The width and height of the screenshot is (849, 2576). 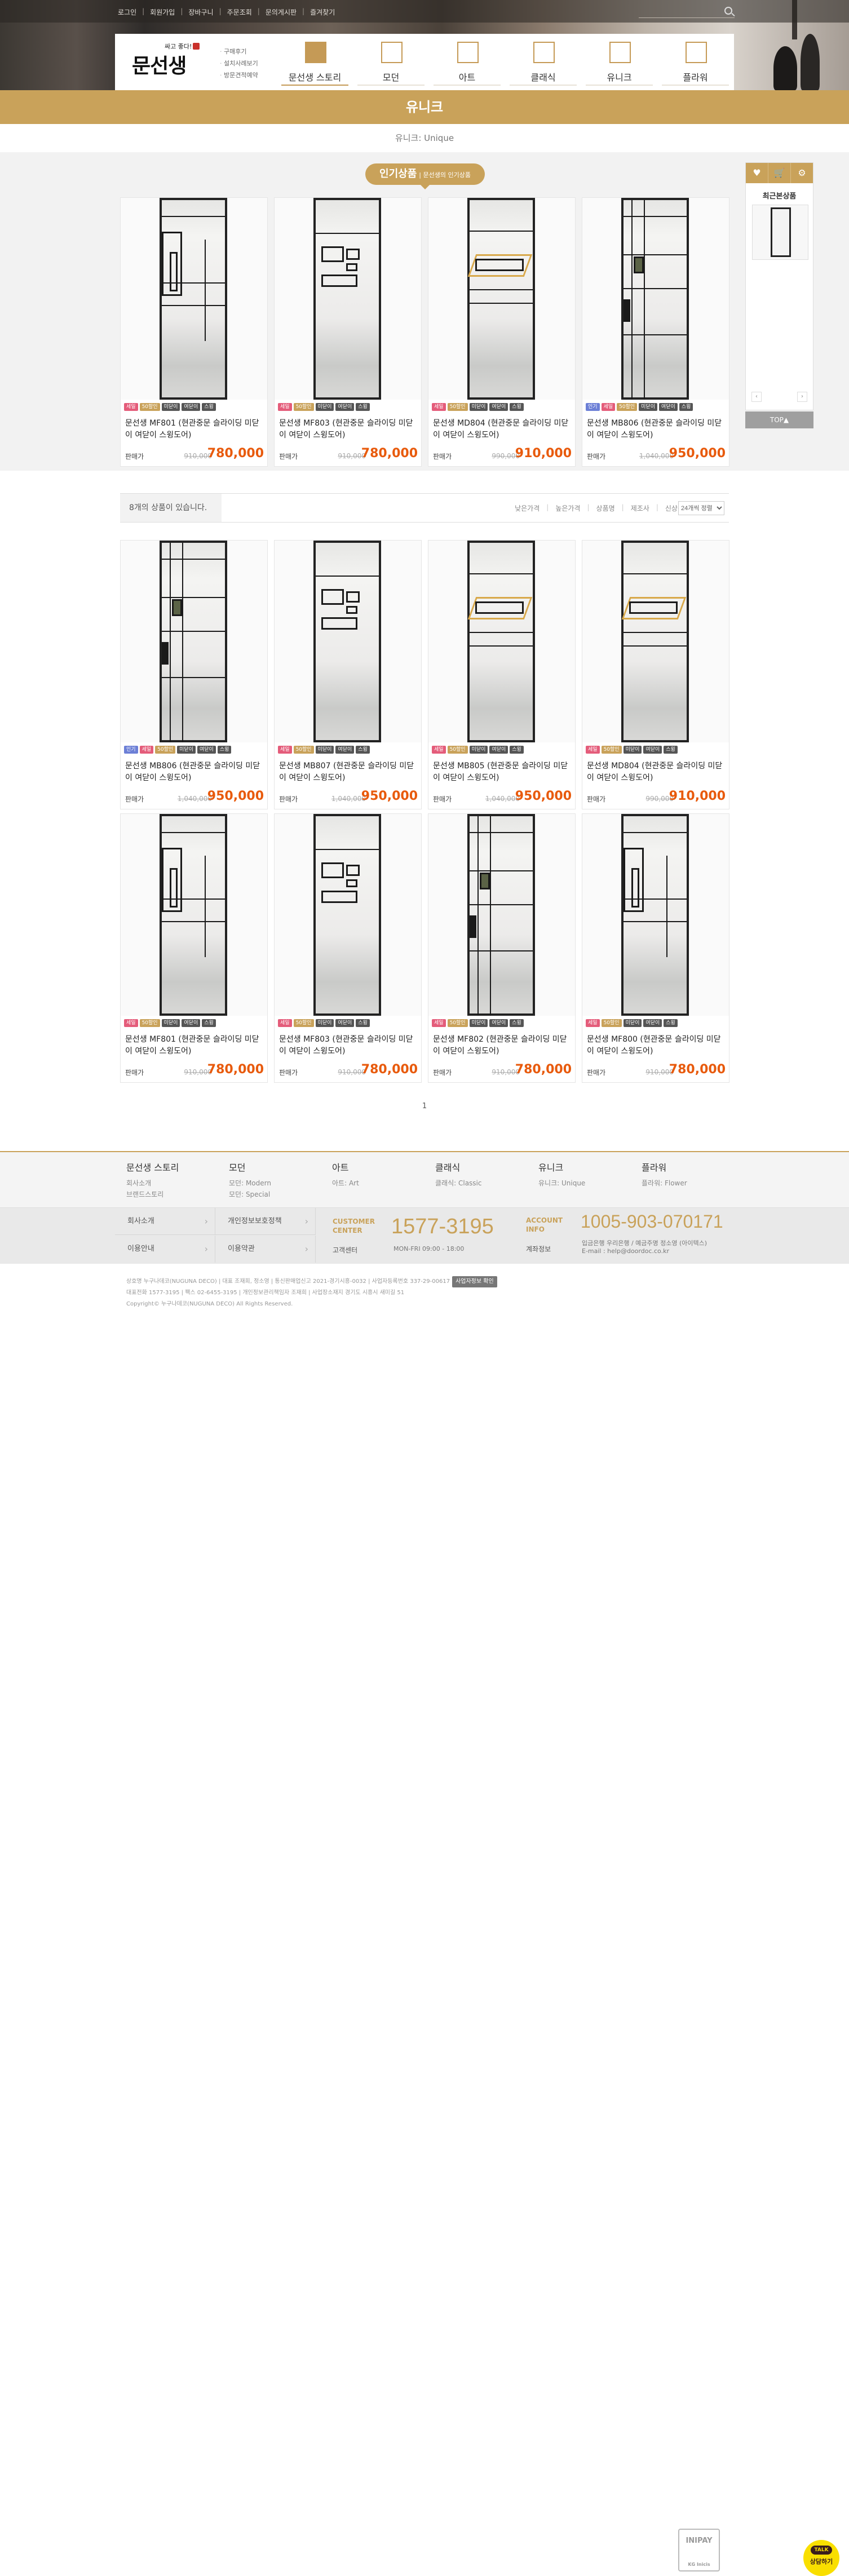 I want to click on recent-product-thumb, so click(x=780, y=232).